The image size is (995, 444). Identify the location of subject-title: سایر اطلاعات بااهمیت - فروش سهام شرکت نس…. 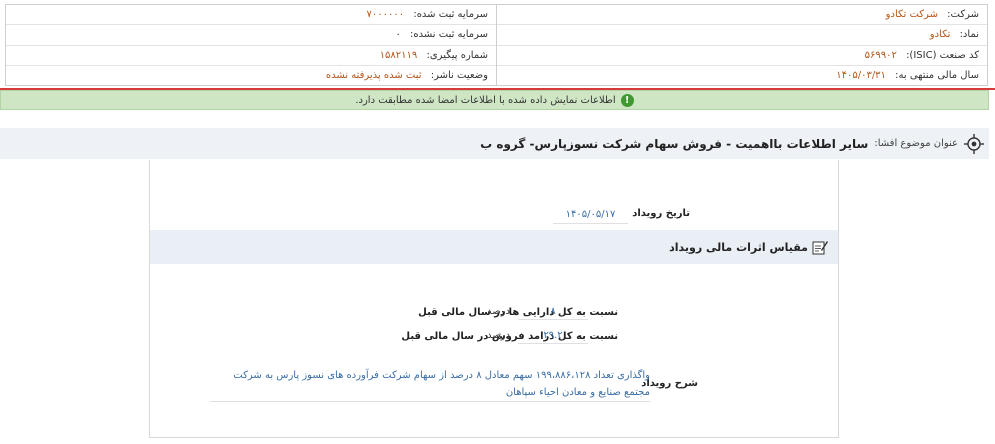
(674, 143).